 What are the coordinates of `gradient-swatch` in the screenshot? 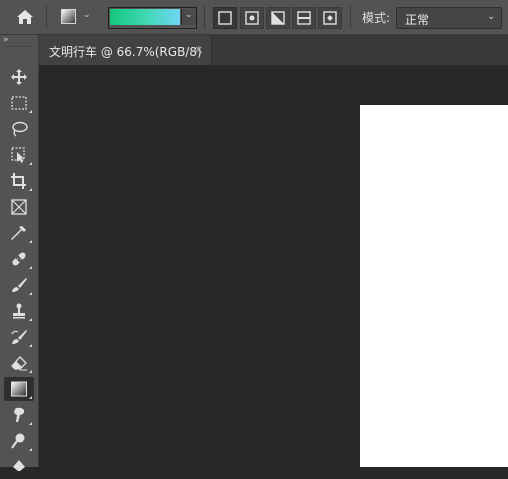 It's located at (145, 17).